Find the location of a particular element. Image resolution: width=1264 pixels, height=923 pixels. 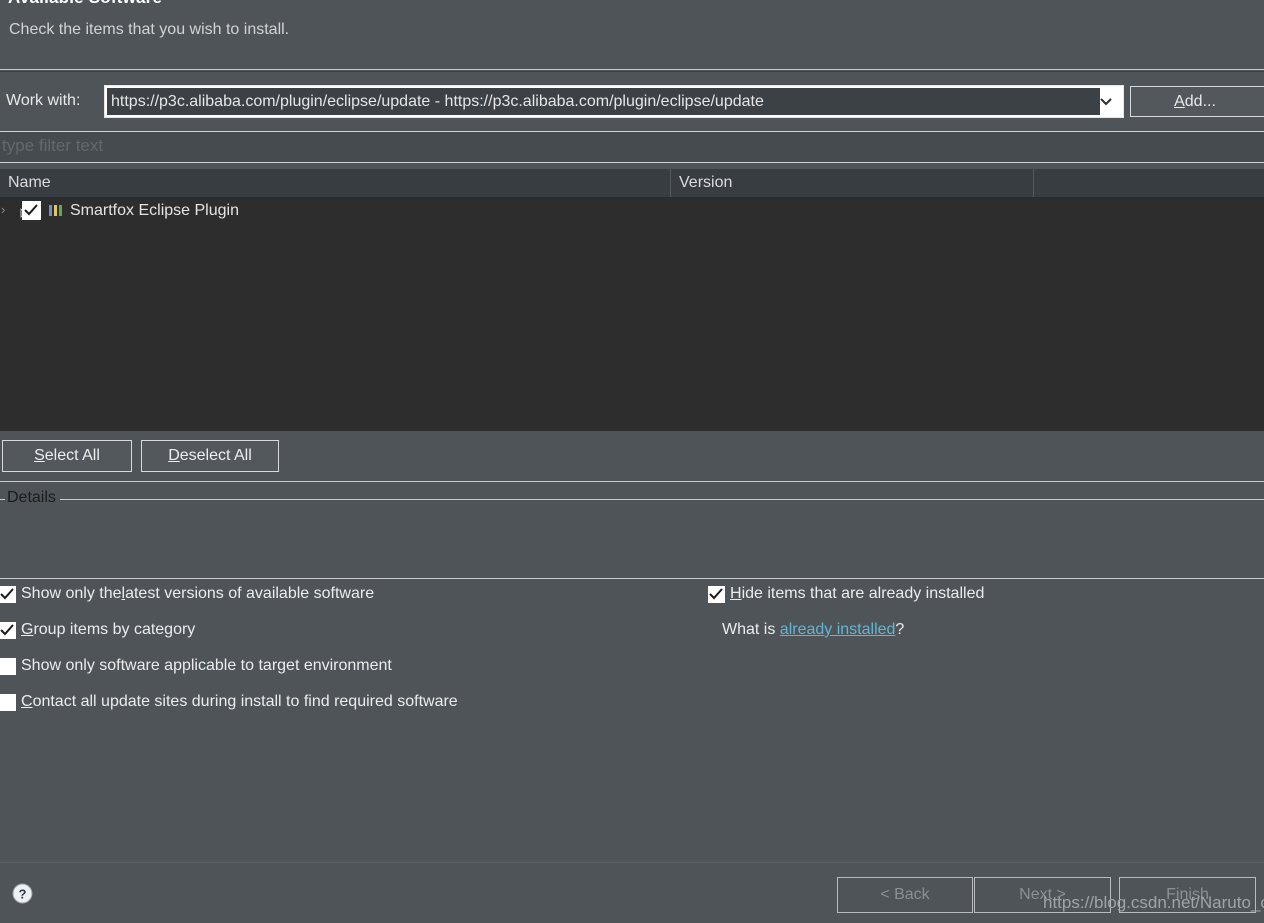

table-header: Name Version is located at coordinates (632, 183).